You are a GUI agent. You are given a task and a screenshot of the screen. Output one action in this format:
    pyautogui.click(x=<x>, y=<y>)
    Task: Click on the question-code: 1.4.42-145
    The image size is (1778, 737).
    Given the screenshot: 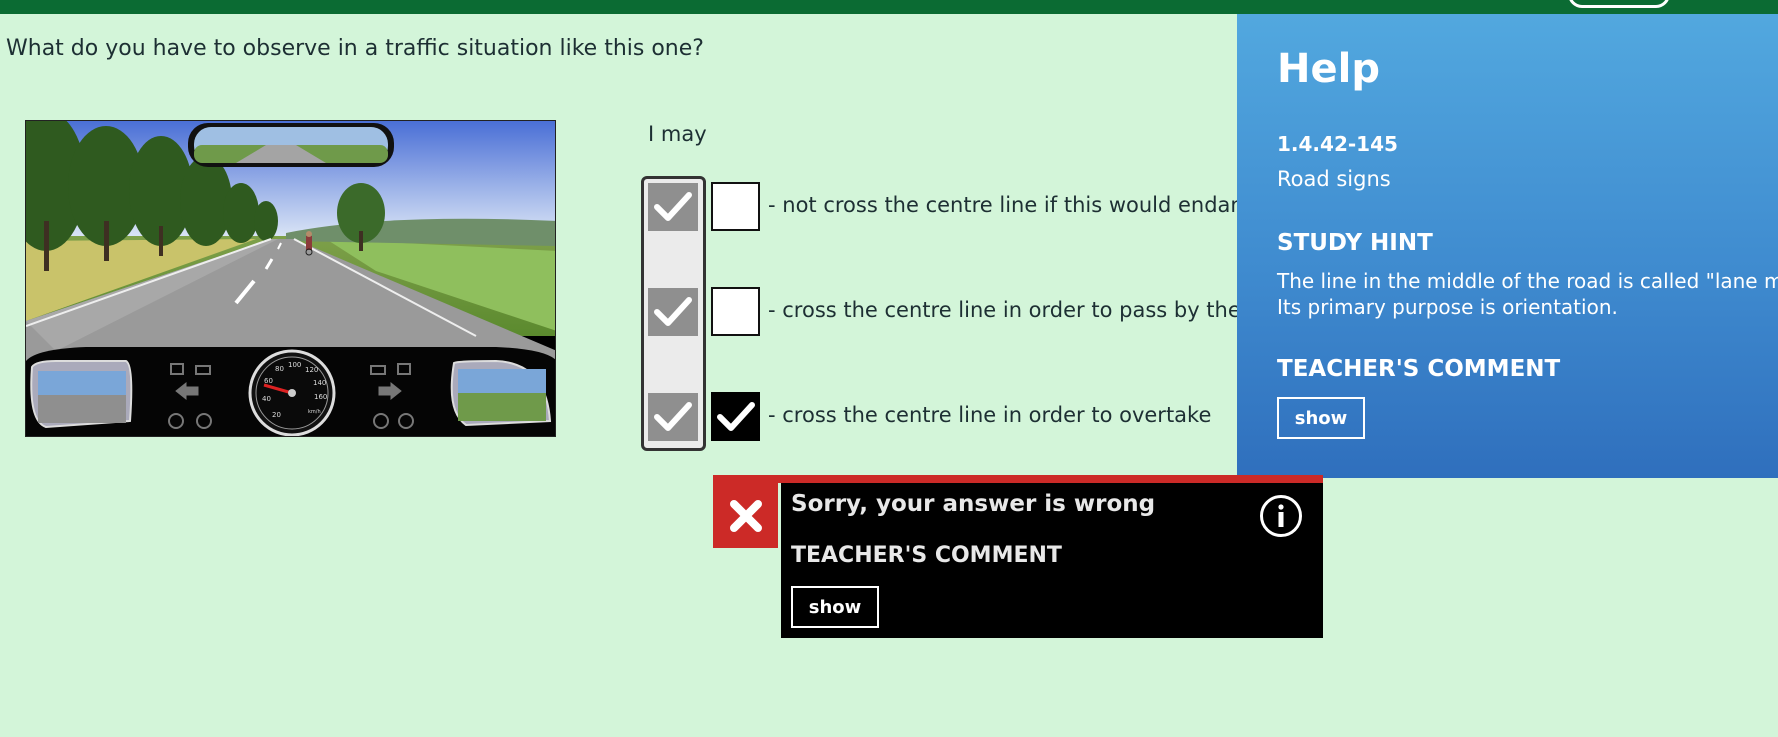 What is the action you would take?
    pyautogui.click(x=1337, y=144)
    